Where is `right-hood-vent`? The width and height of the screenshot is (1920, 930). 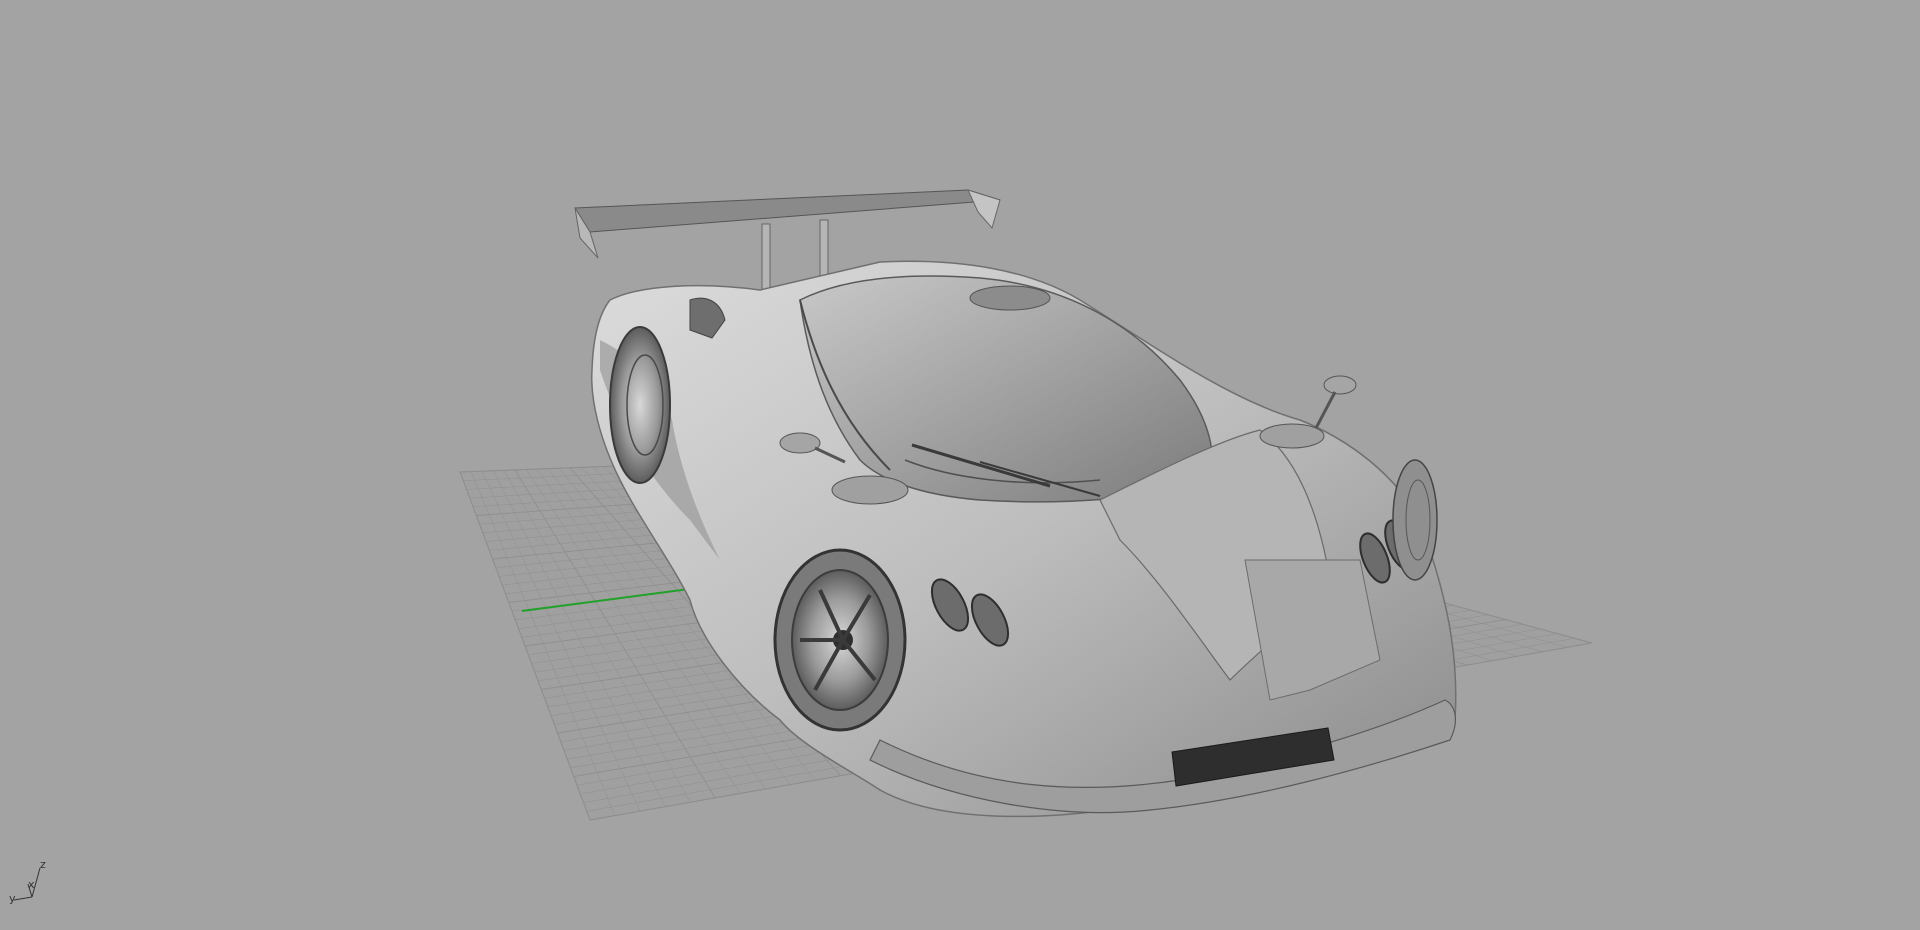
right-hood-vent is located at coordinates (1292, 436).